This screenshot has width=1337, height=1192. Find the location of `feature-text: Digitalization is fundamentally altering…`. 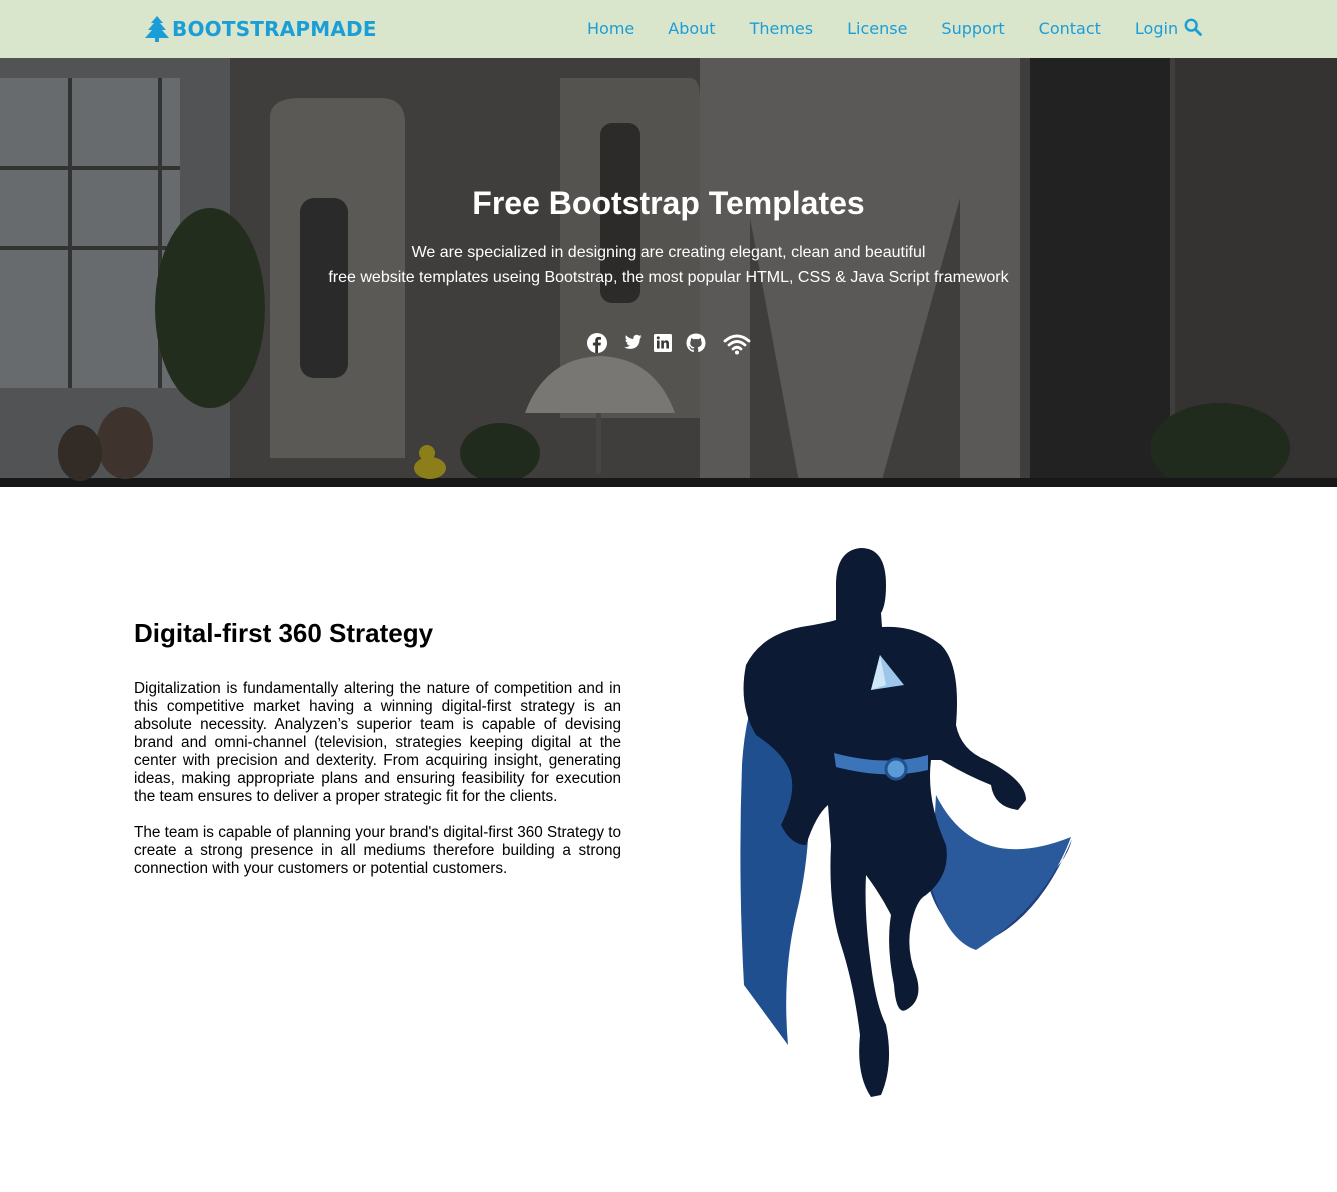

feature-text: Digitalization is fundamentally altering… is located at coordinates (377, 788).